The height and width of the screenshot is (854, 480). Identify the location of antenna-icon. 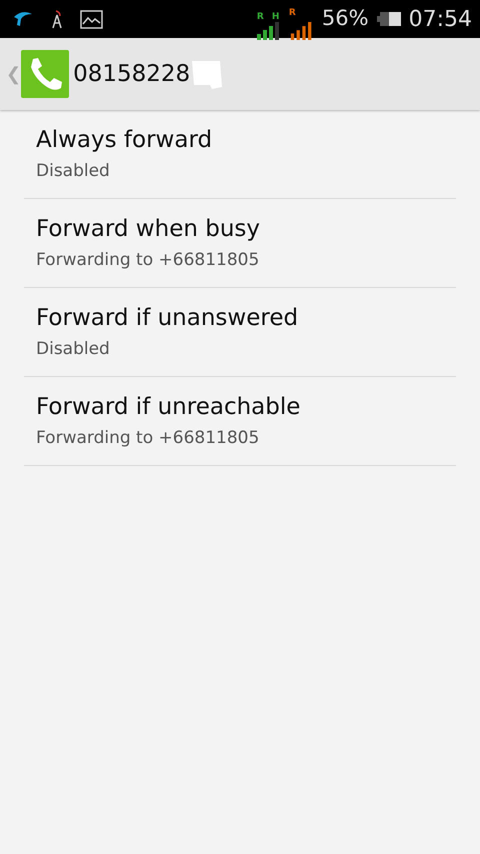
(57, 19).